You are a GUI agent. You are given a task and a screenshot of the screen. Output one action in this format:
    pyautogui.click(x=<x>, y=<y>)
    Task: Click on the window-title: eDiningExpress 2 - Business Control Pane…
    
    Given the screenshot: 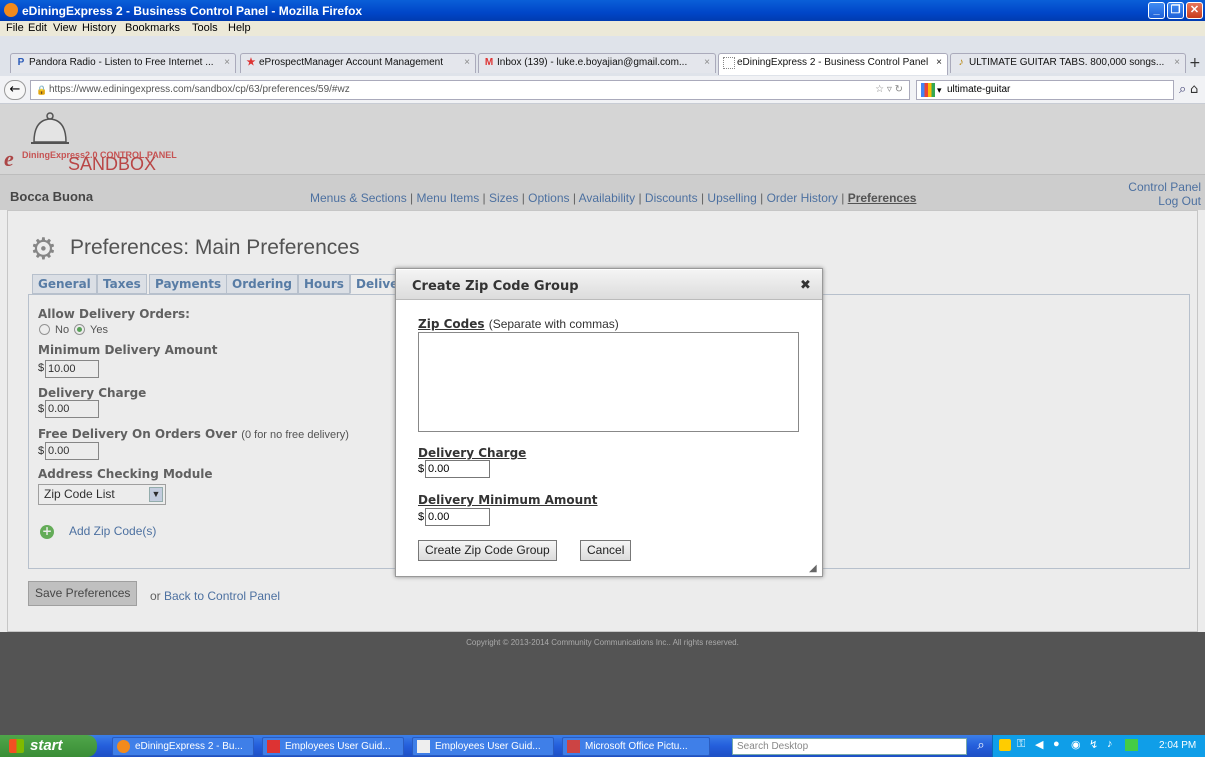 What is the action you would take?
    pyautogui.click(x=192, y=11)
    